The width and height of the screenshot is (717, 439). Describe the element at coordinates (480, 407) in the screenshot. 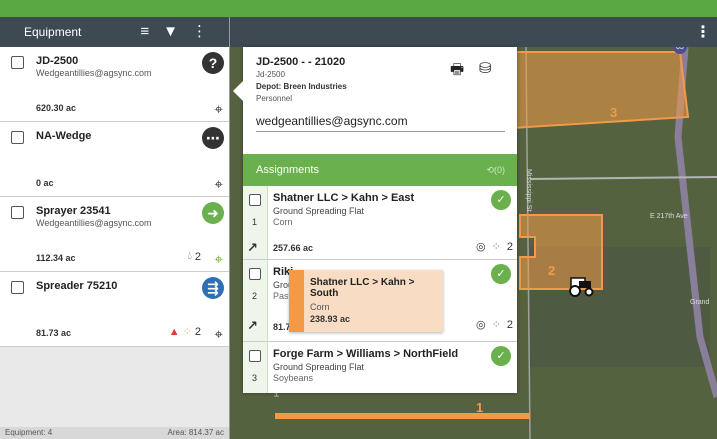

I see `field-label-1: 1` at that location.